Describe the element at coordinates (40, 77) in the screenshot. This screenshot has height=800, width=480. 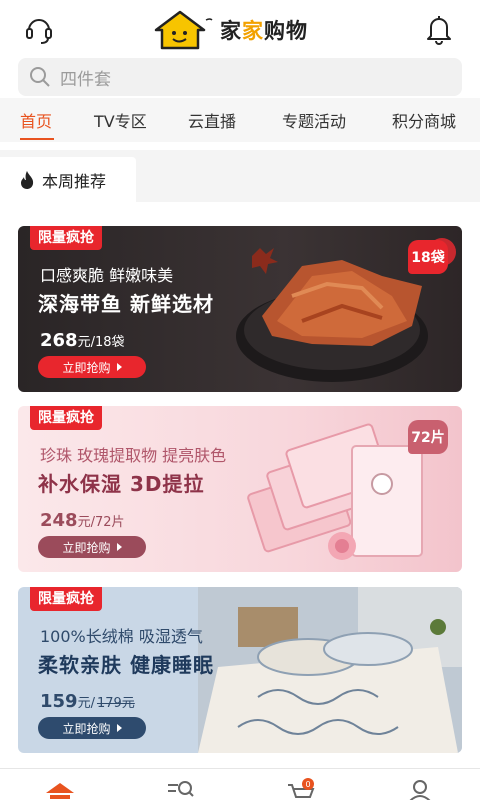
I see `search-icon` at that location.